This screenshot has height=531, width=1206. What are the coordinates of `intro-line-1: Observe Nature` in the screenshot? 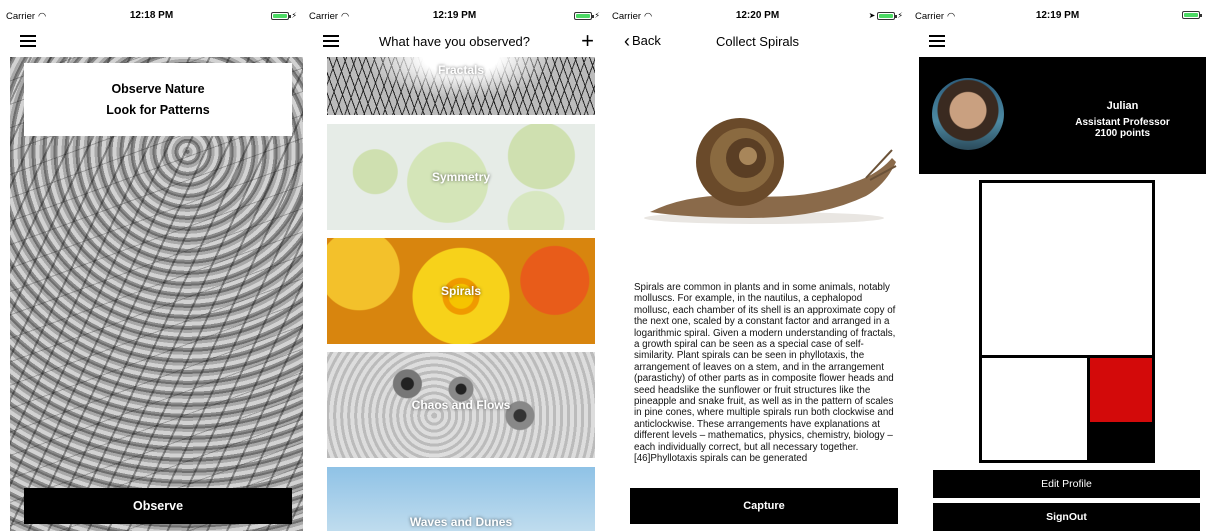 It's located at (158, 88).